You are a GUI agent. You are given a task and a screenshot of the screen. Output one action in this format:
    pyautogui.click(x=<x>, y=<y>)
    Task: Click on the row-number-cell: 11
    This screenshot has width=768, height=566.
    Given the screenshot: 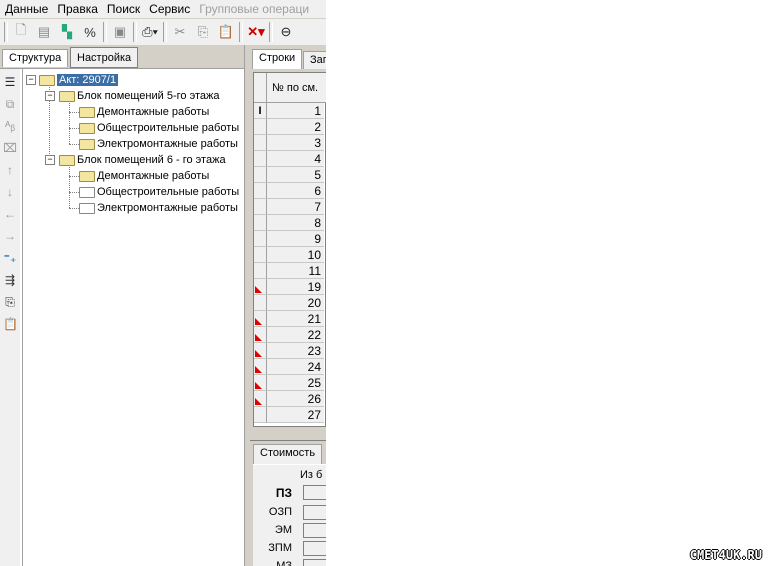 What is the action you would take?
    pyautogui.click(x=295, y=271)
    